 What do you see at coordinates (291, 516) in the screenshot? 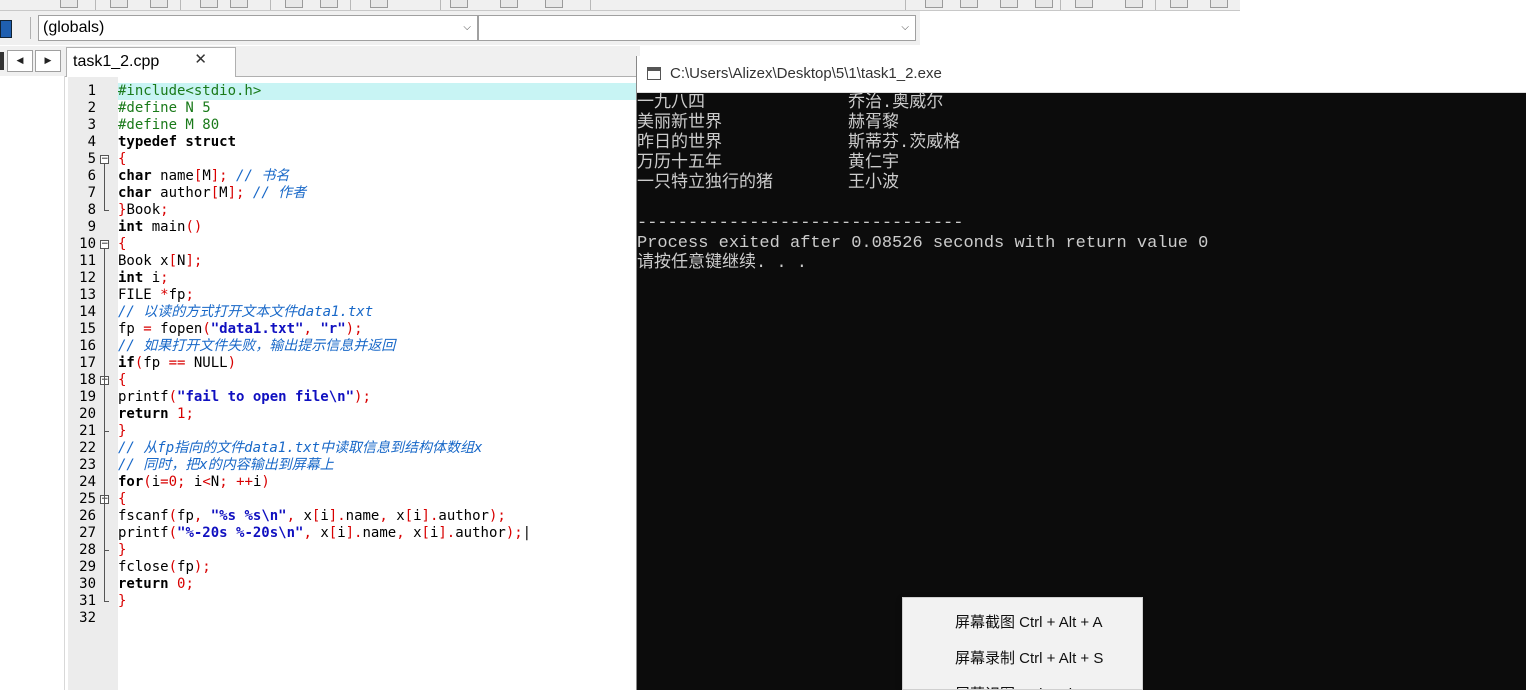
I see `code-token: ,` at bounding box center [291, 516].